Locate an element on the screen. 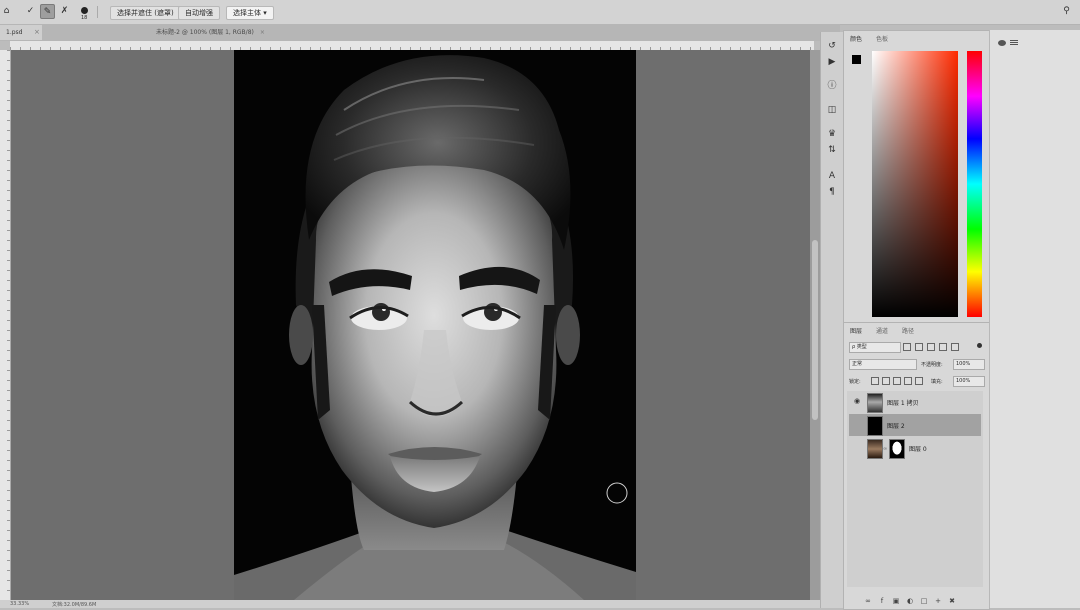 This screenshot has width=1080, height=610. home-icon: ⌂ is located at coordinates (6, 10).